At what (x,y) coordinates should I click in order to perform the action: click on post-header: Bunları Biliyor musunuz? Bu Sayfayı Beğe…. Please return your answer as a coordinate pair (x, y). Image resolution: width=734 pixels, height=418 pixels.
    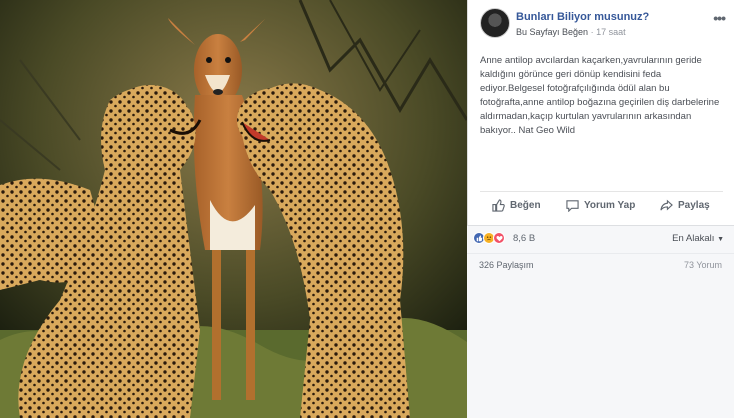
    Looking at the image, I should click on (603, 25).